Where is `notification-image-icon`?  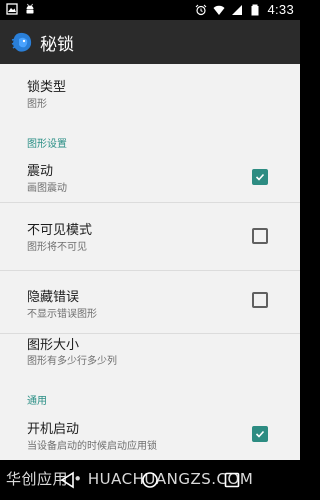
notification-image-icon is located at coordinates (12, 9).